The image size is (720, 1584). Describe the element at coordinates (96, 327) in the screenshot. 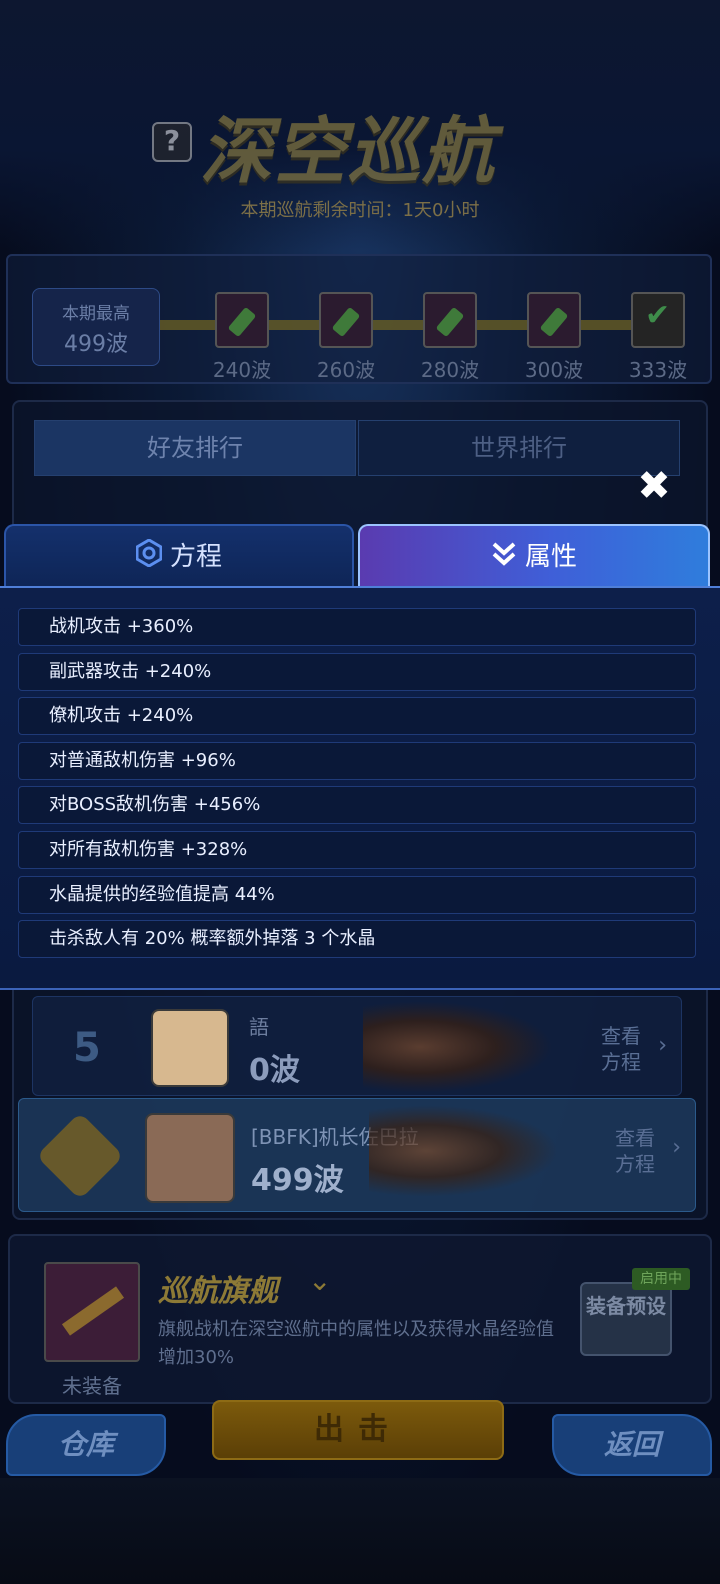

I see `best-wave-box: 本期最高 499波` at that location.